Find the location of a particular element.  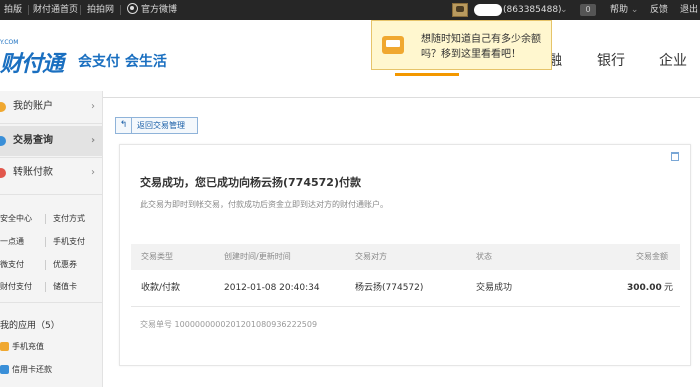

sidebar-item-label: 转账付款 is located at coordinates (33, 172).